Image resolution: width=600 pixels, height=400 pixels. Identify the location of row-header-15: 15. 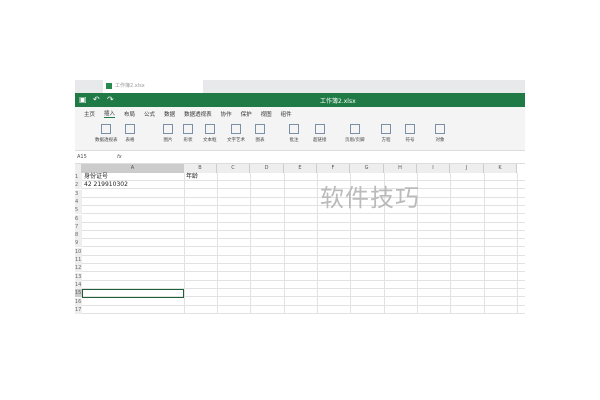
(78, 293).